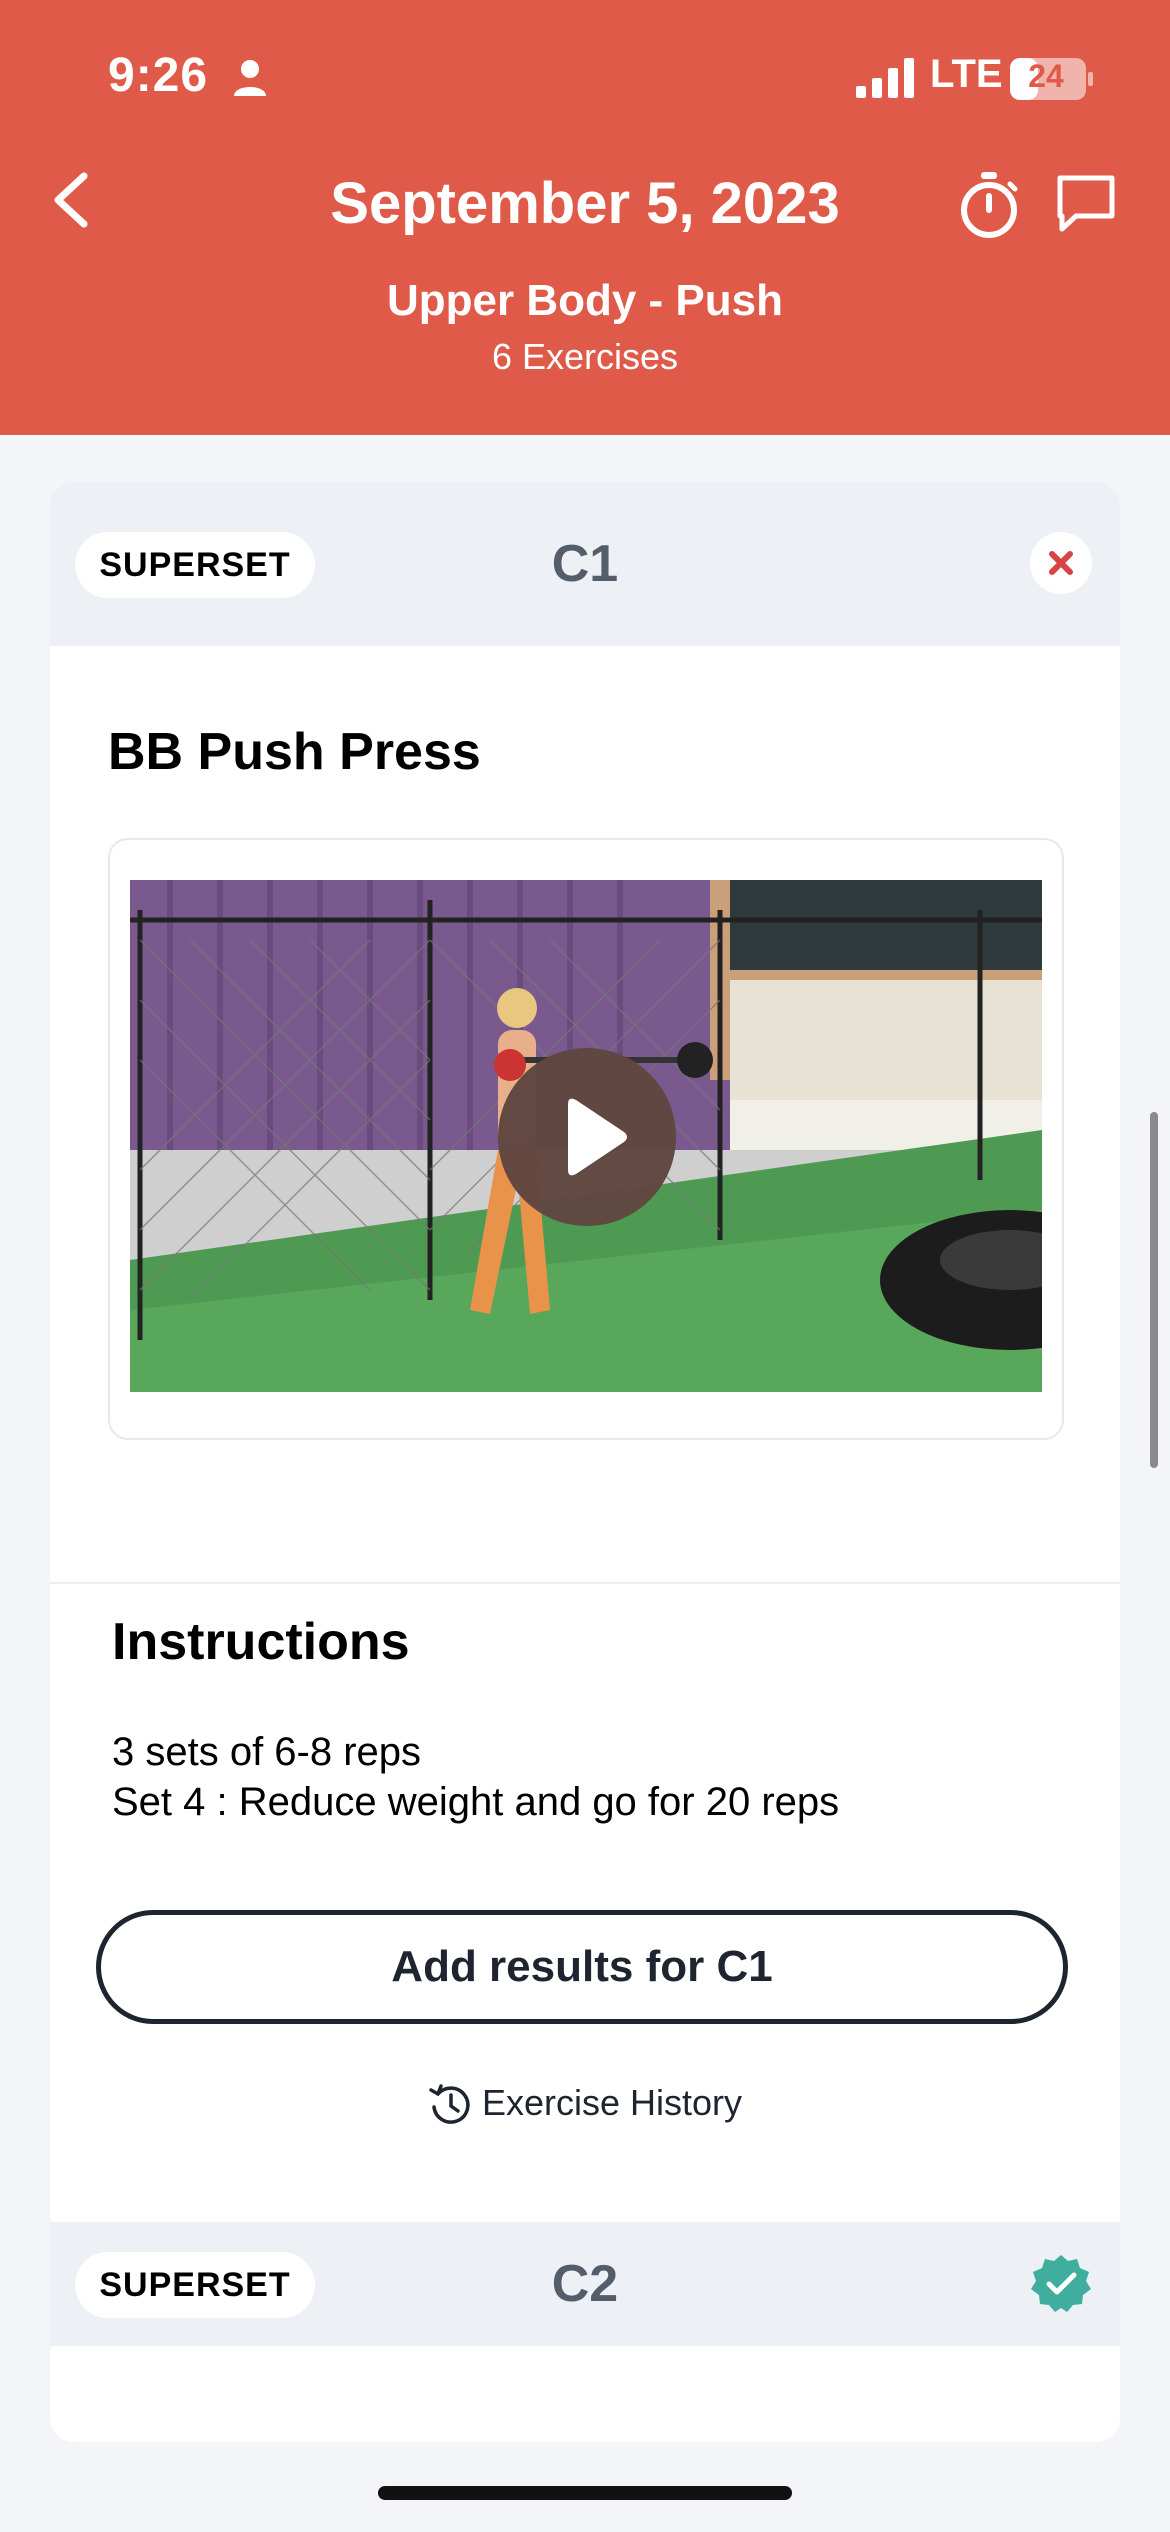  I want to click on scrollbar, so click(1154, 1290).